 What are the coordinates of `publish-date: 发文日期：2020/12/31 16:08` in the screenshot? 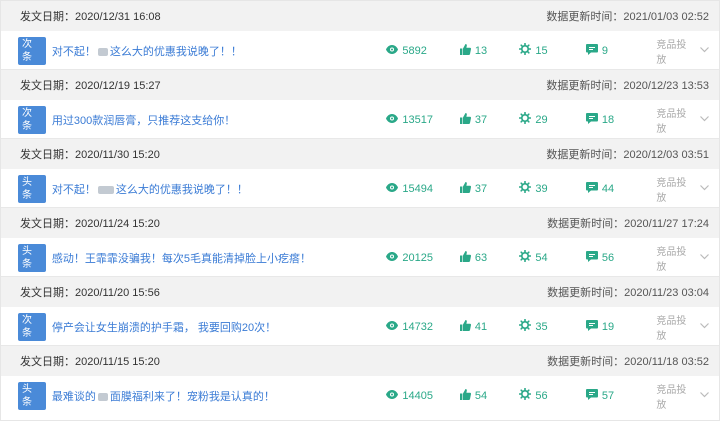 It's located at (90, 17).